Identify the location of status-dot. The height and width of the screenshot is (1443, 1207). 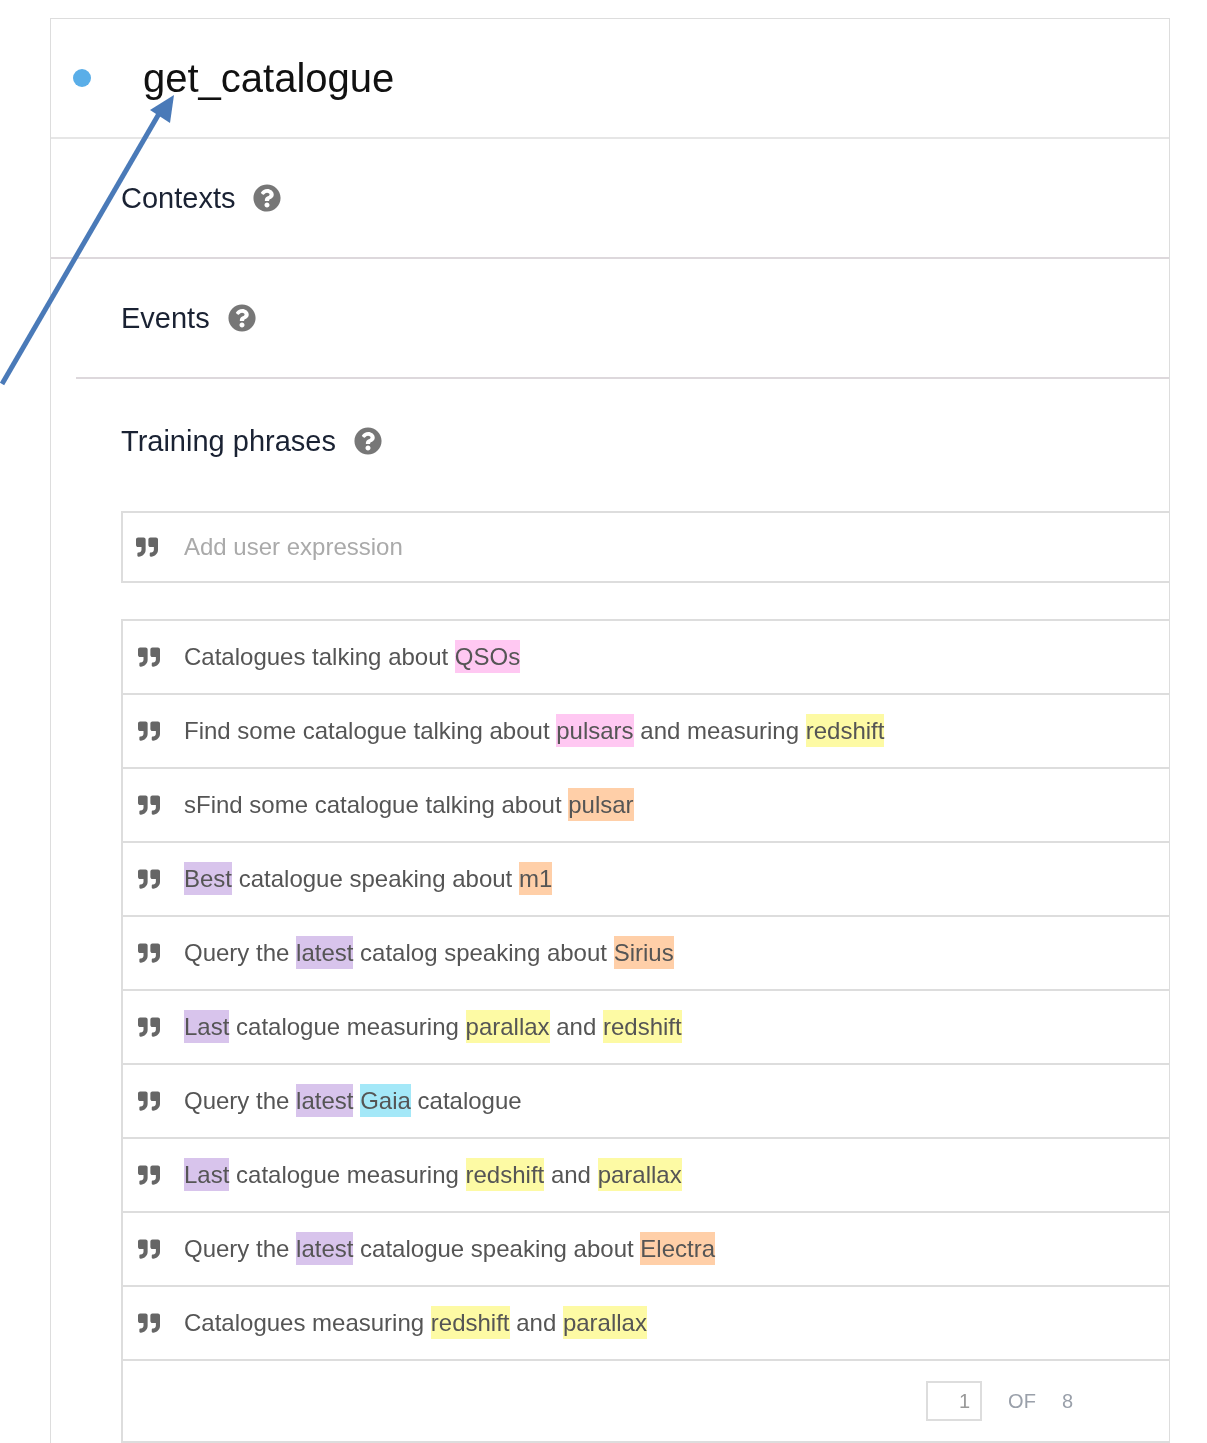
(82, 78).